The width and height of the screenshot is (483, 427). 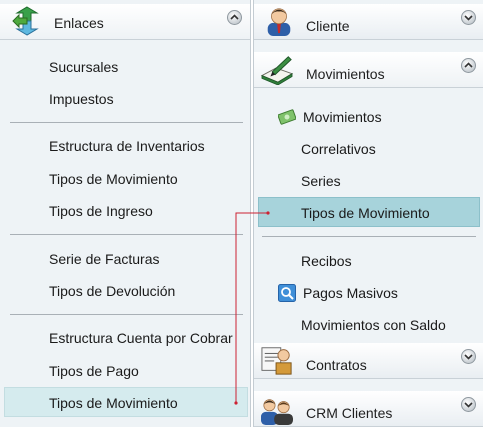 I want to click on user-icon, so click(x=279, y=22).